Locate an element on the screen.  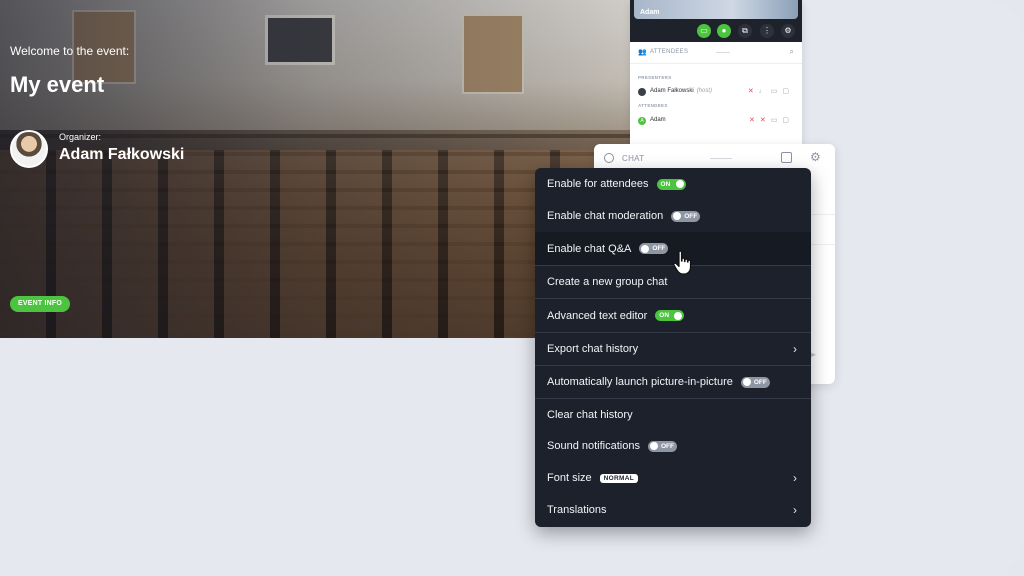
picture-in-picture-icon is located at coordinates (786, 157).